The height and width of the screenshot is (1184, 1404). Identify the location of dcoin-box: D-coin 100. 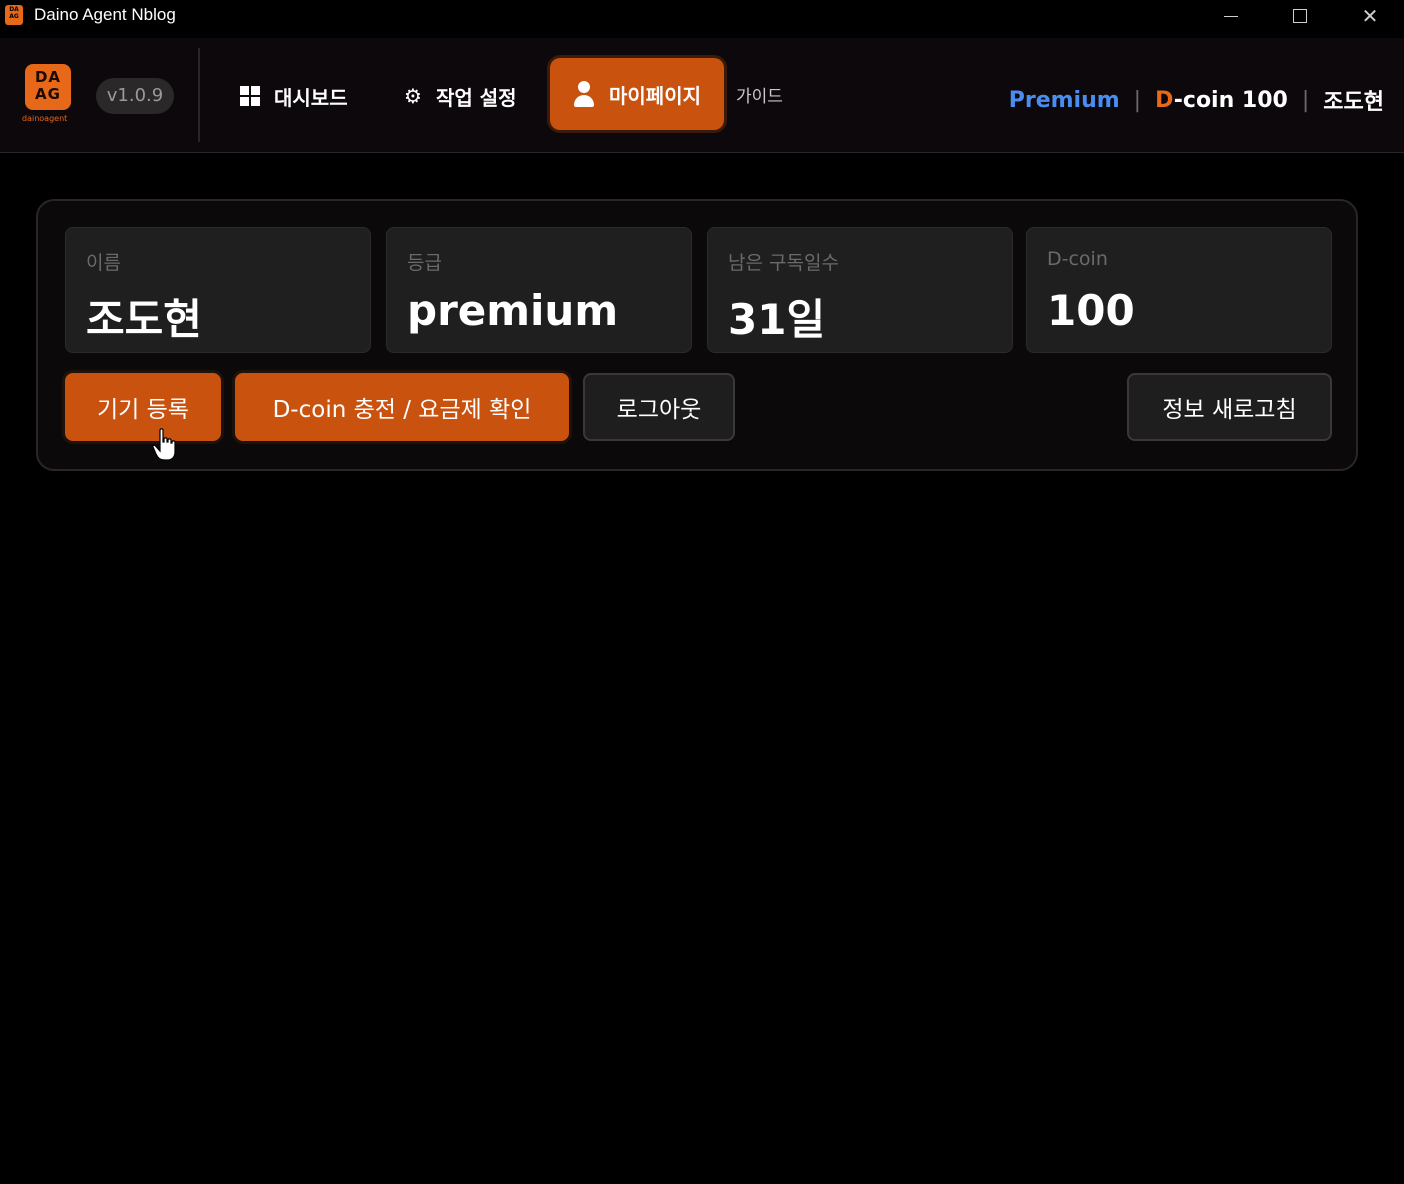
(1179, 290).